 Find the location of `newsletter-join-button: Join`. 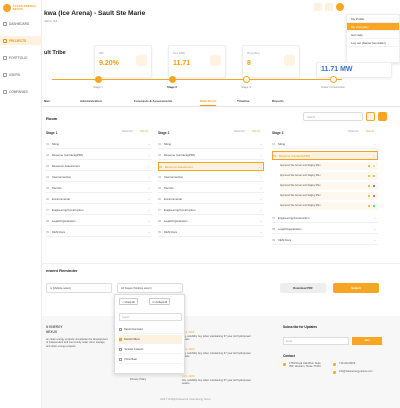

newsletter-join-button: Join is located at coordinates (367, 341).